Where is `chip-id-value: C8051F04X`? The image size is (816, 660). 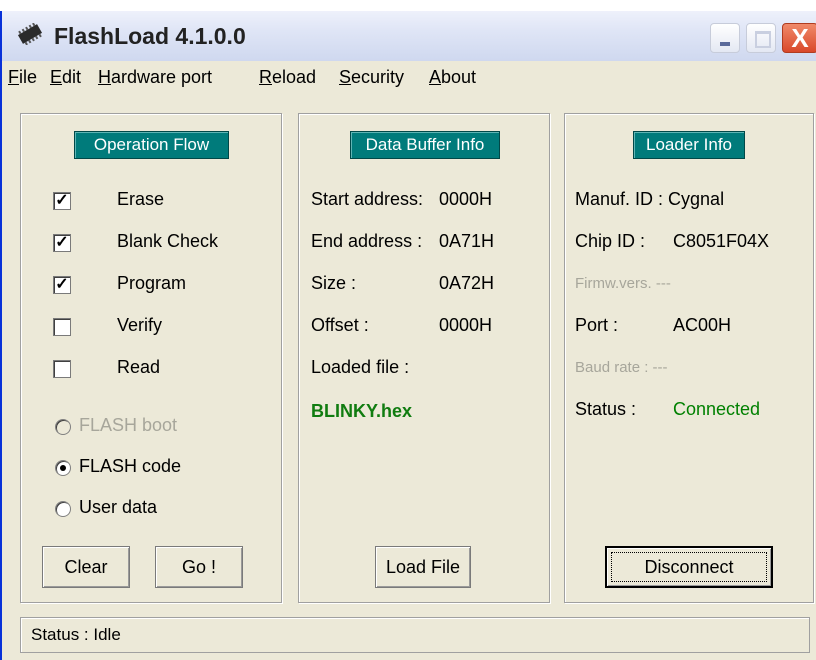
chip-id-value: C8051F04X is located at coordinates (721, 241).